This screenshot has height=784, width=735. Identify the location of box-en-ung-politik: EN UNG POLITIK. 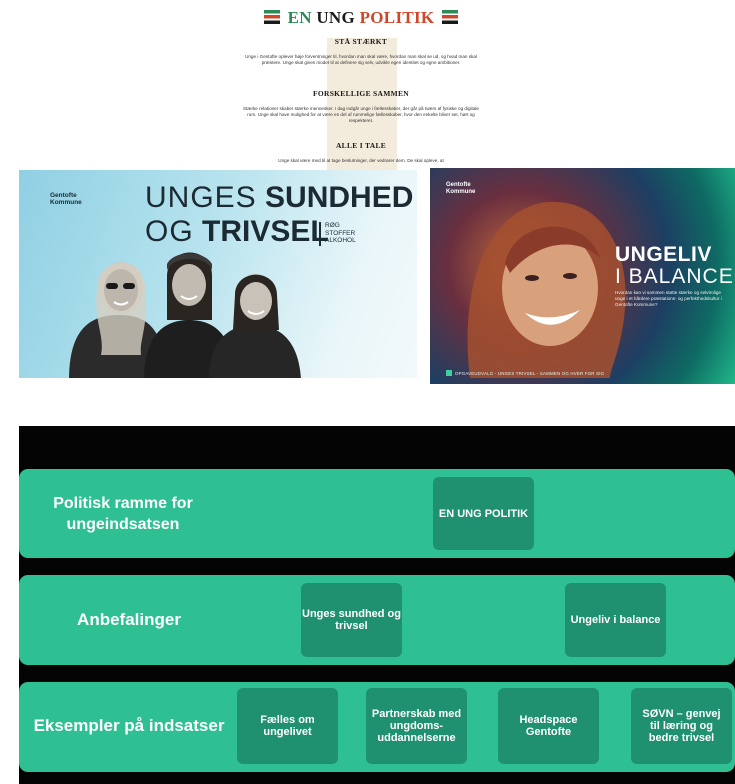
(483, 513).